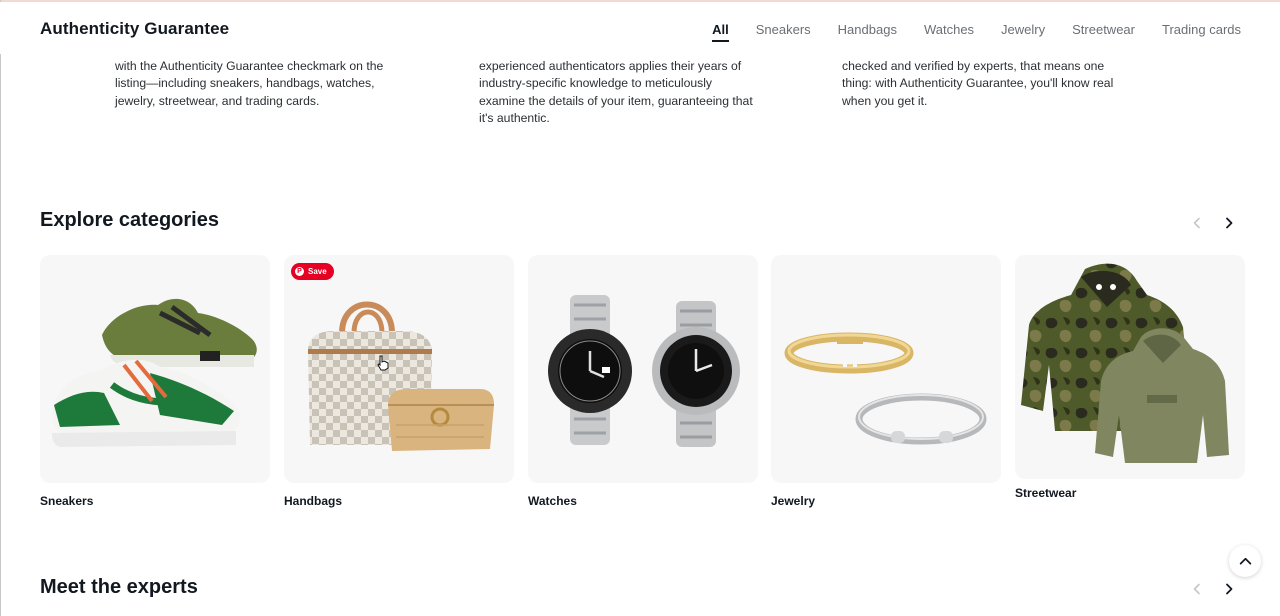 The width and height of the screenshot is (1280, 616). Describe the element at coordinates (643, 369) in the screenshot. I see `watches-image` at that location.